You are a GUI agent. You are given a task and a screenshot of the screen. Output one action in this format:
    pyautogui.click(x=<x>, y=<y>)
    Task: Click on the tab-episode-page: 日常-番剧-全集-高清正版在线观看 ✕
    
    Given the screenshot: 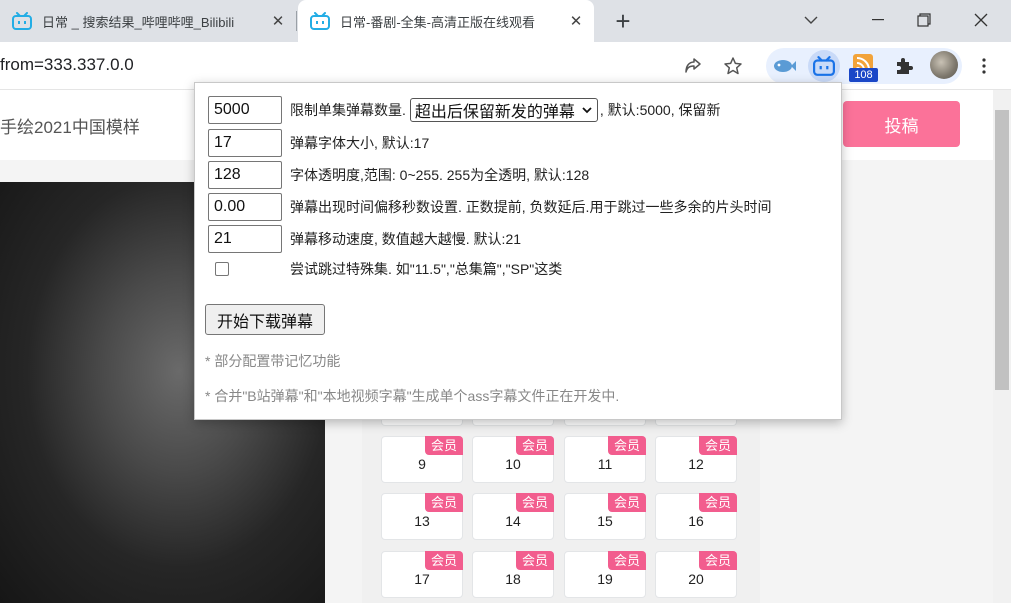 What is the action you would take?
    pyautogui.click(x=446, y=21)
    